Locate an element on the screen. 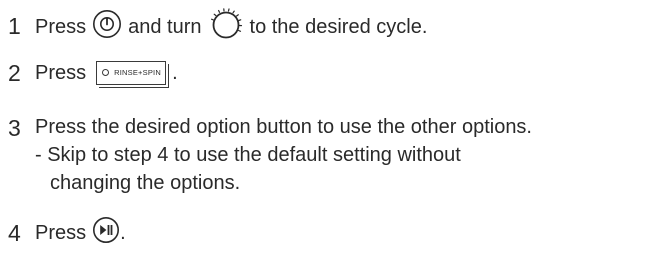 The width and height of the screenshot is (652, 259). rinse-spin-label: RINSE+SPIN is located at coordinates (137, 72).